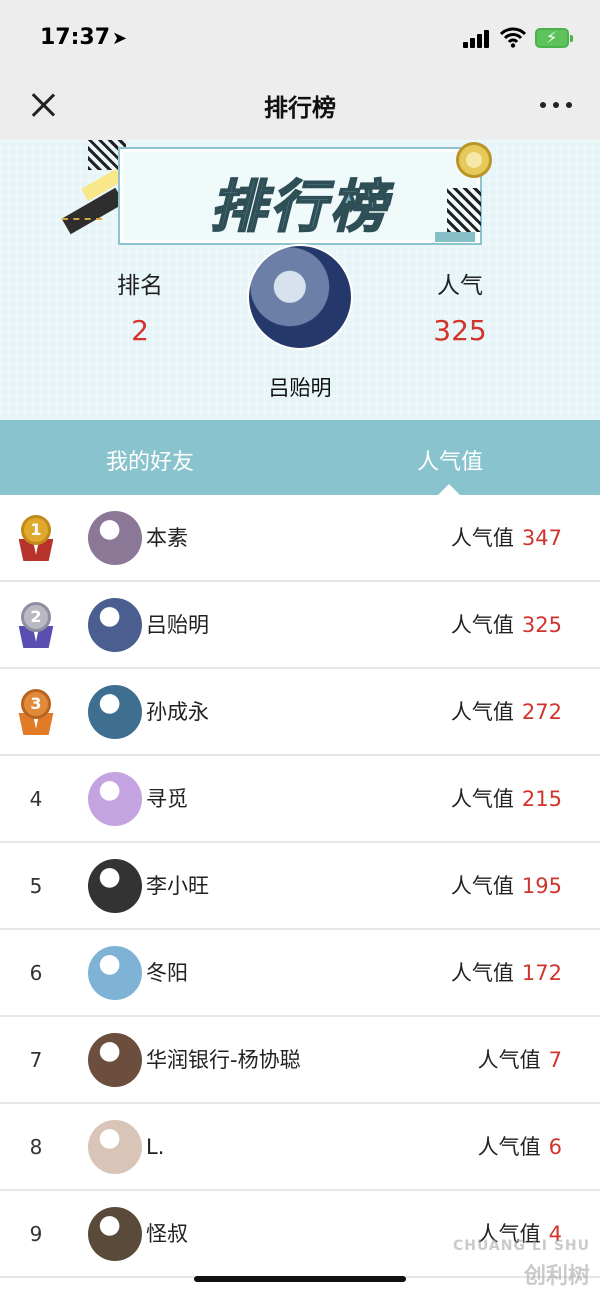 This screenshot has width=600, height=1298. What do you see at coordinates (223, 1060) in the screenshot?
I see `user-name: 华润银行-杨协聪` at bounding box center [223, 1060].